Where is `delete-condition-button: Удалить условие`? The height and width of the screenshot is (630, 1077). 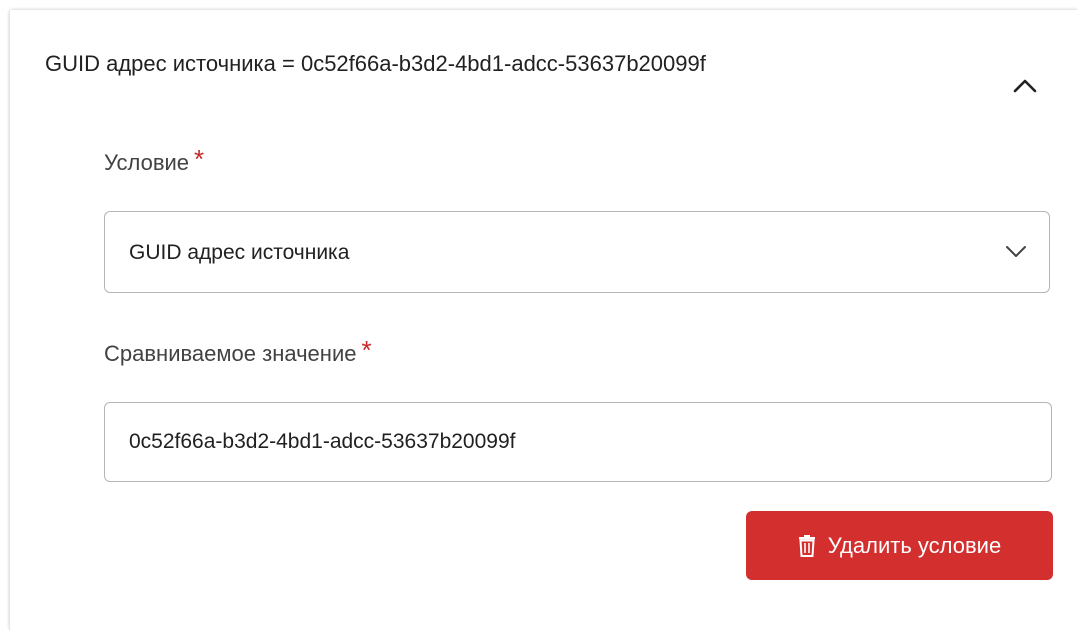
delete-condition-button: Удалить условие is located at coordinates (899, 545).